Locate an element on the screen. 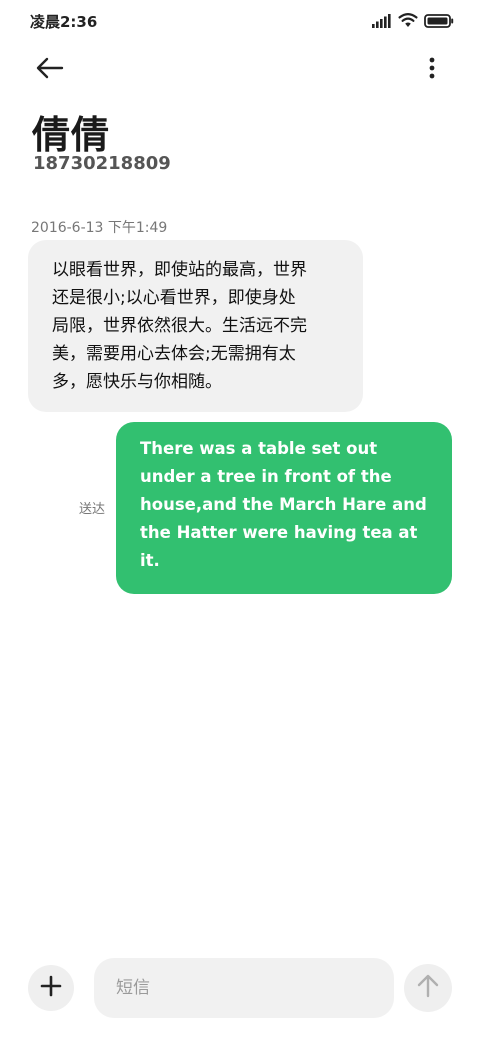 Image resolution: width=480 pixels, height=1040 pixels. delivery-status: 送达 is located at coordinates (92, 509).